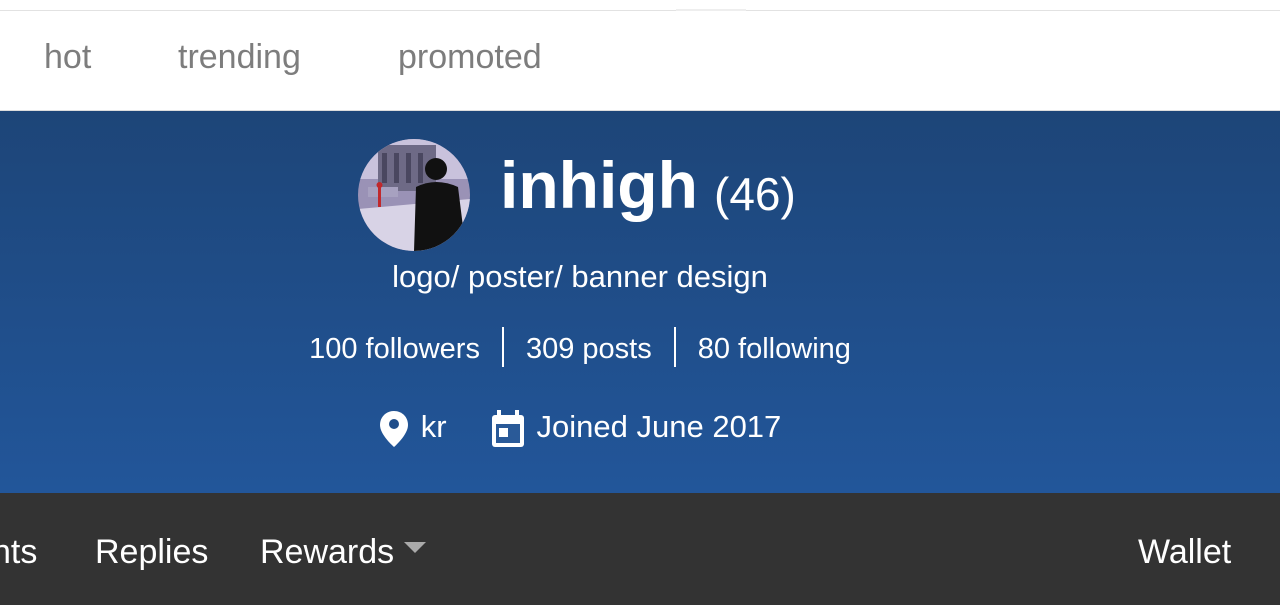  What do you see at coordinates (327, 552) in the screenshot?
I see `tab-rewards-label: Rewards` at bounding box center [327, 552].